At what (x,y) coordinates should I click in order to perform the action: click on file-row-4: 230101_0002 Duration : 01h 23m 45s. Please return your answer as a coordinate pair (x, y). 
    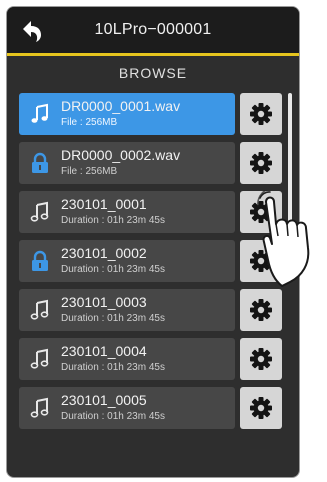
    Looking at the image, I should click on (127, 261).